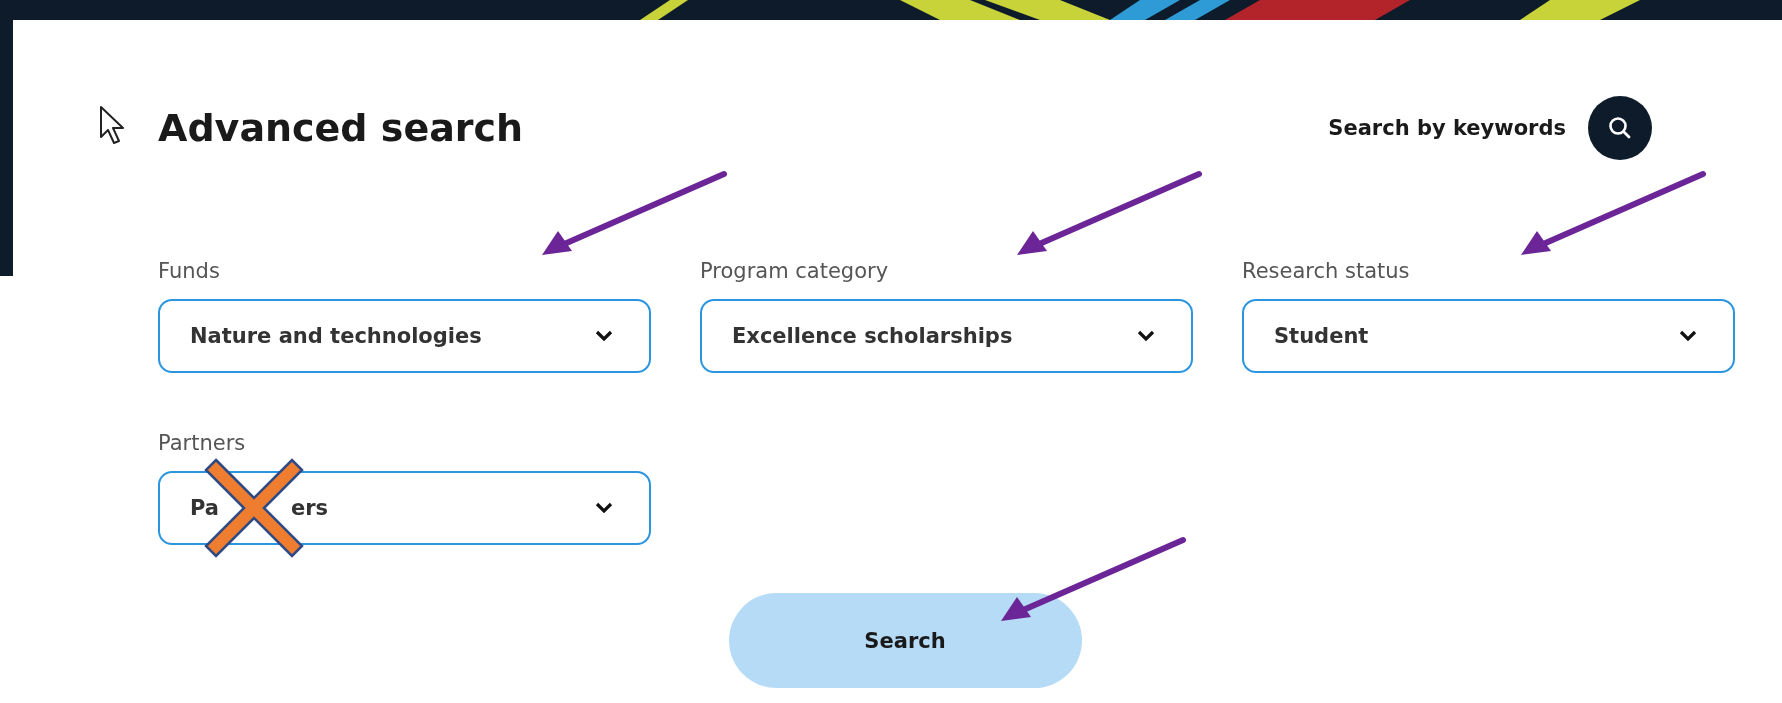 The width and height of the screenshot is (1782, 703). Describe the element at coordinates (795, 272) in the screenshot. I see `field-label: Program category` at that location.